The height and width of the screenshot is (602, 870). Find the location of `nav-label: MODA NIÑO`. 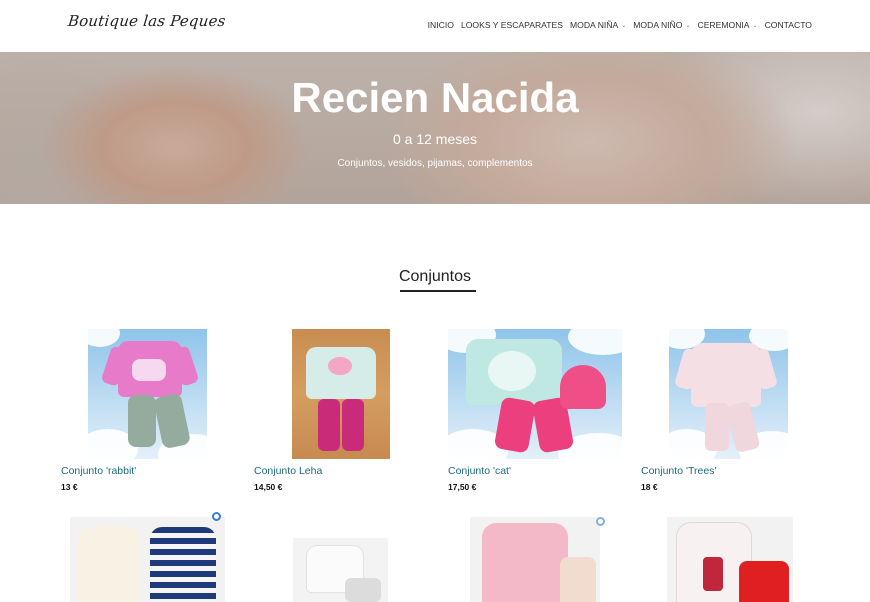

nav-label: MODA NIÑO is located at coordinates (658, 25).